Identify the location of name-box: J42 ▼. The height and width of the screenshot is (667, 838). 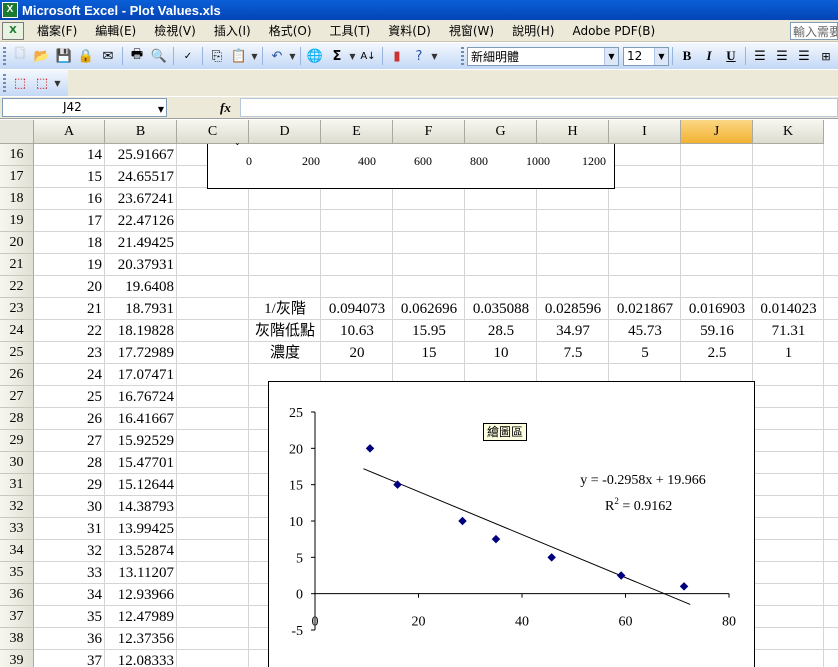
(84, 107).